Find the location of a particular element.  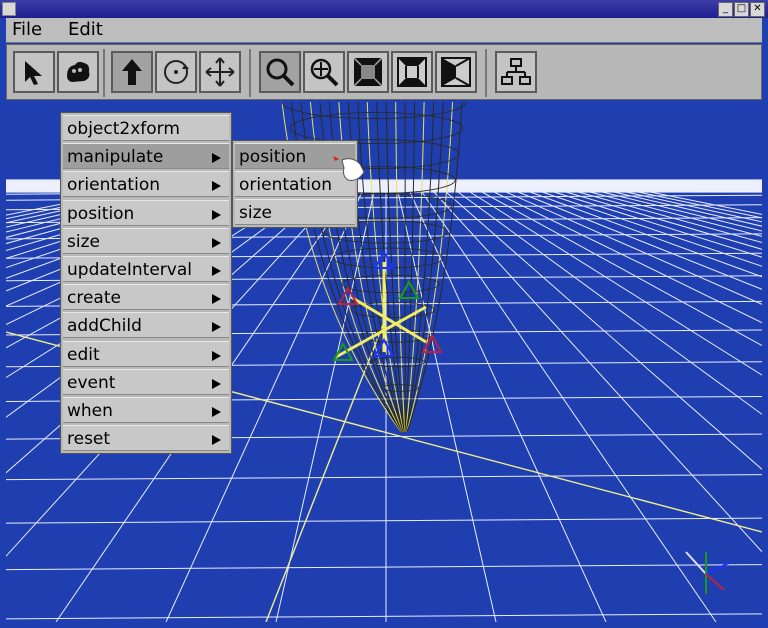

scene-tree-button is located at coordinates (516, 72).